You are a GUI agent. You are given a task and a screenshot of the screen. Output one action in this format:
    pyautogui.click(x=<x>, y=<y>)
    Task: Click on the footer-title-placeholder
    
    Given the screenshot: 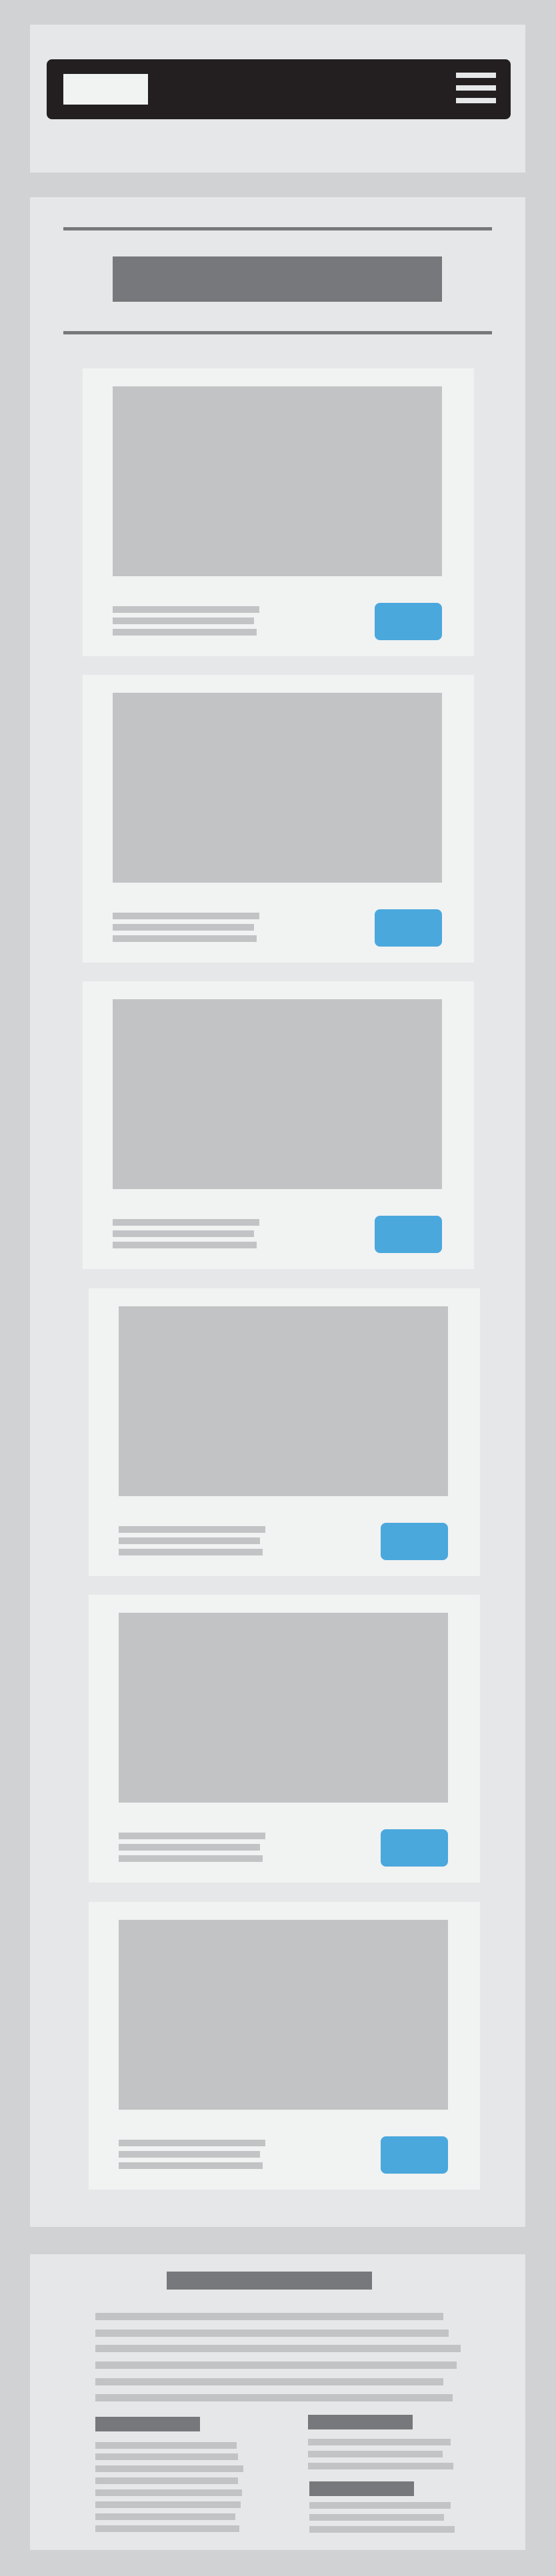 What is the action you would take?
    pyautogui.click(x=269, y=2281)
    